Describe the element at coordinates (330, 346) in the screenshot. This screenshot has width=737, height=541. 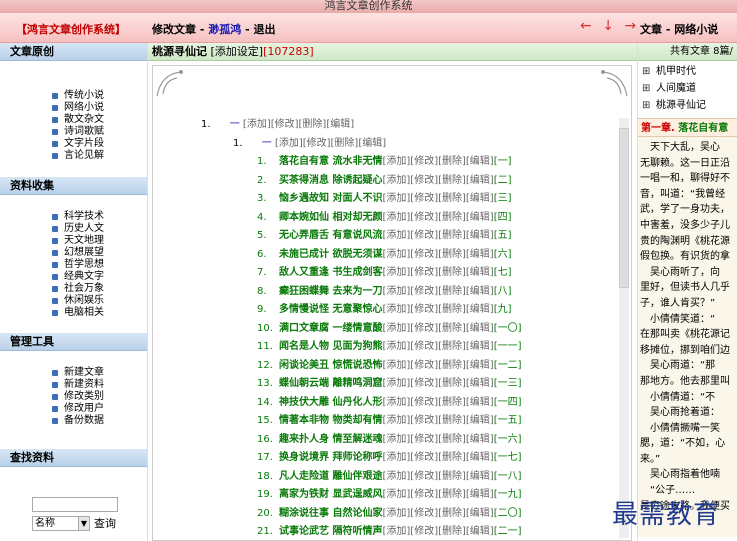
I see `chapter-title-link: 闻名是人物 见面为狗熊` at that location.